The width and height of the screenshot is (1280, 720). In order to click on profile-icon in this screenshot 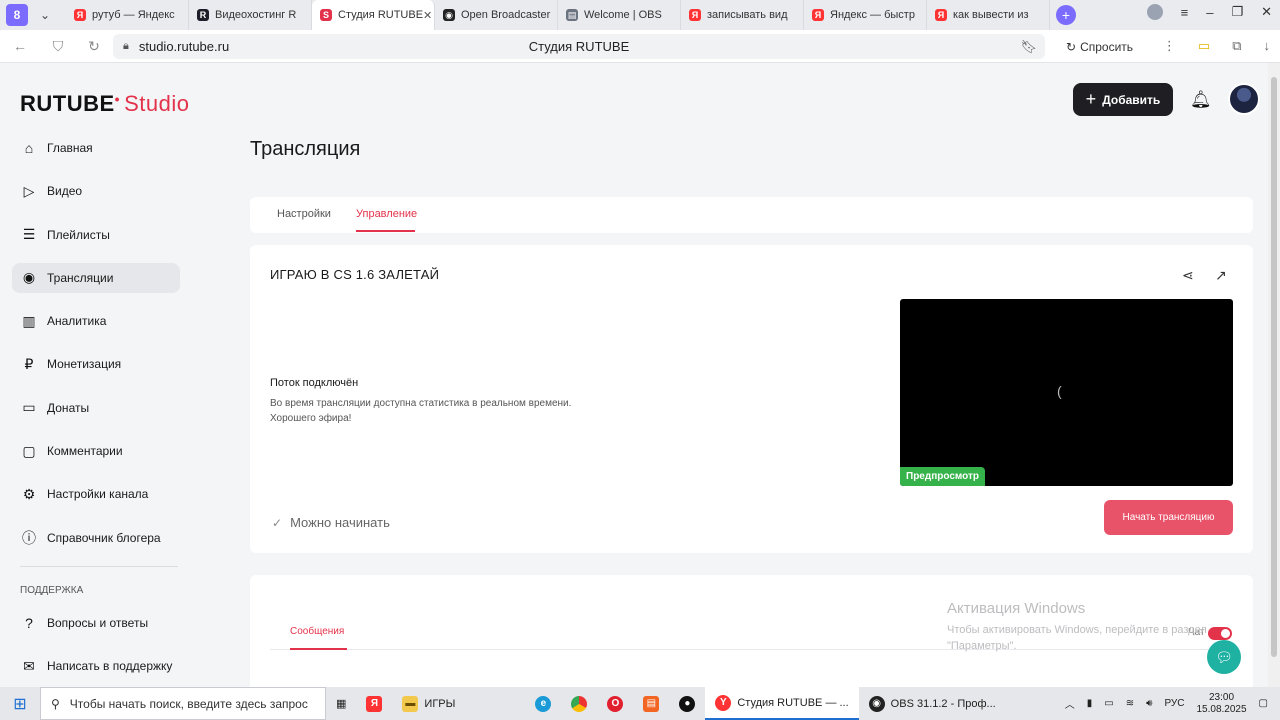, I will do `click(1154, 12)`.